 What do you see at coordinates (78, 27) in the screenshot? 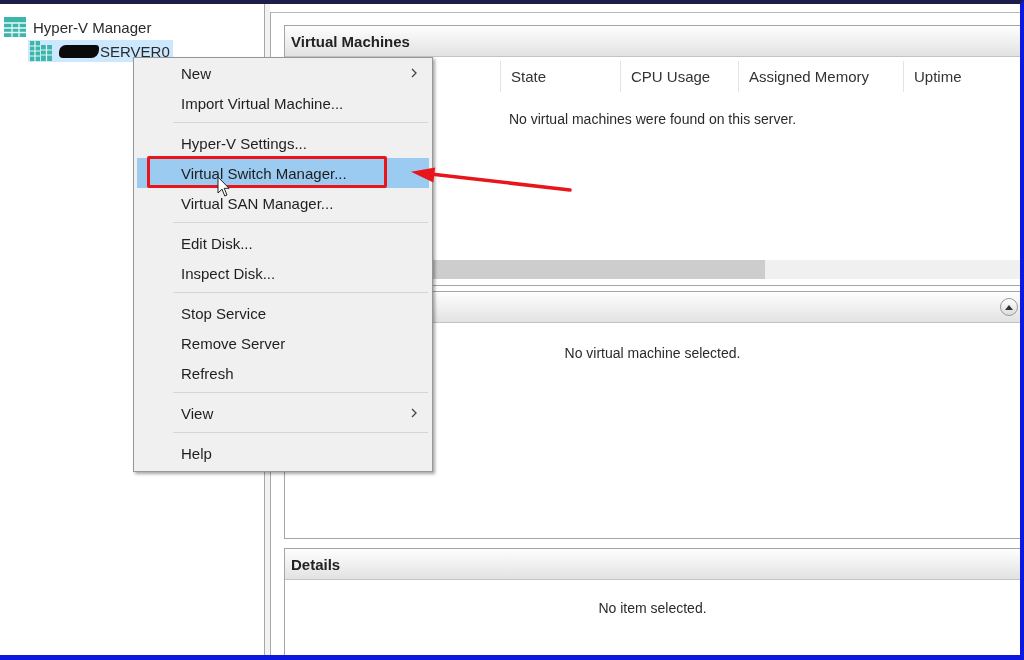
I see `tree-item: Hyper-V Manager` at bounding box center [78, 27].